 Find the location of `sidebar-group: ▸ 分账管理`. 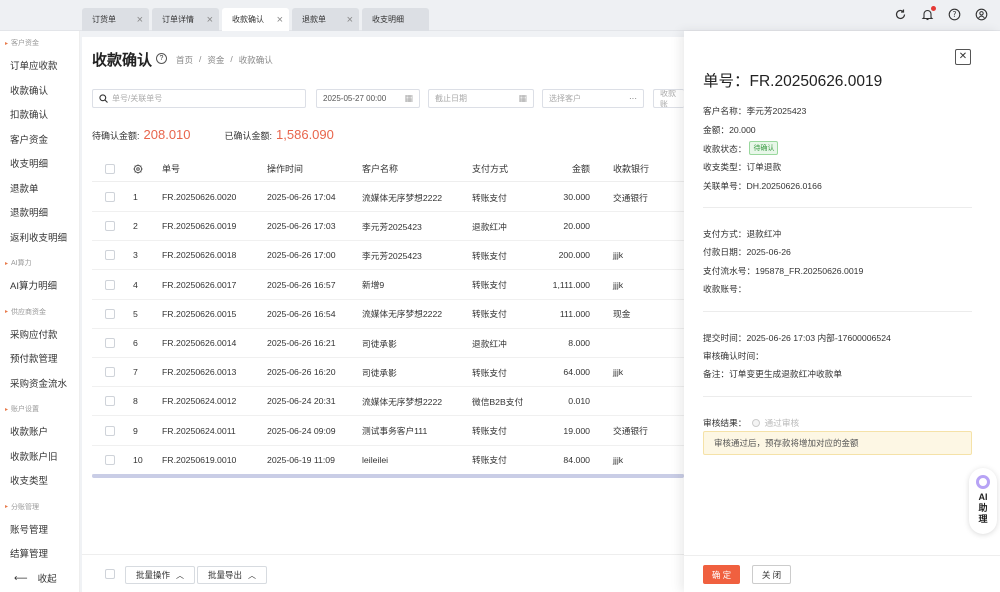

sidebar-group: ▸ 分账管理 is located at coordinates (39, 507).